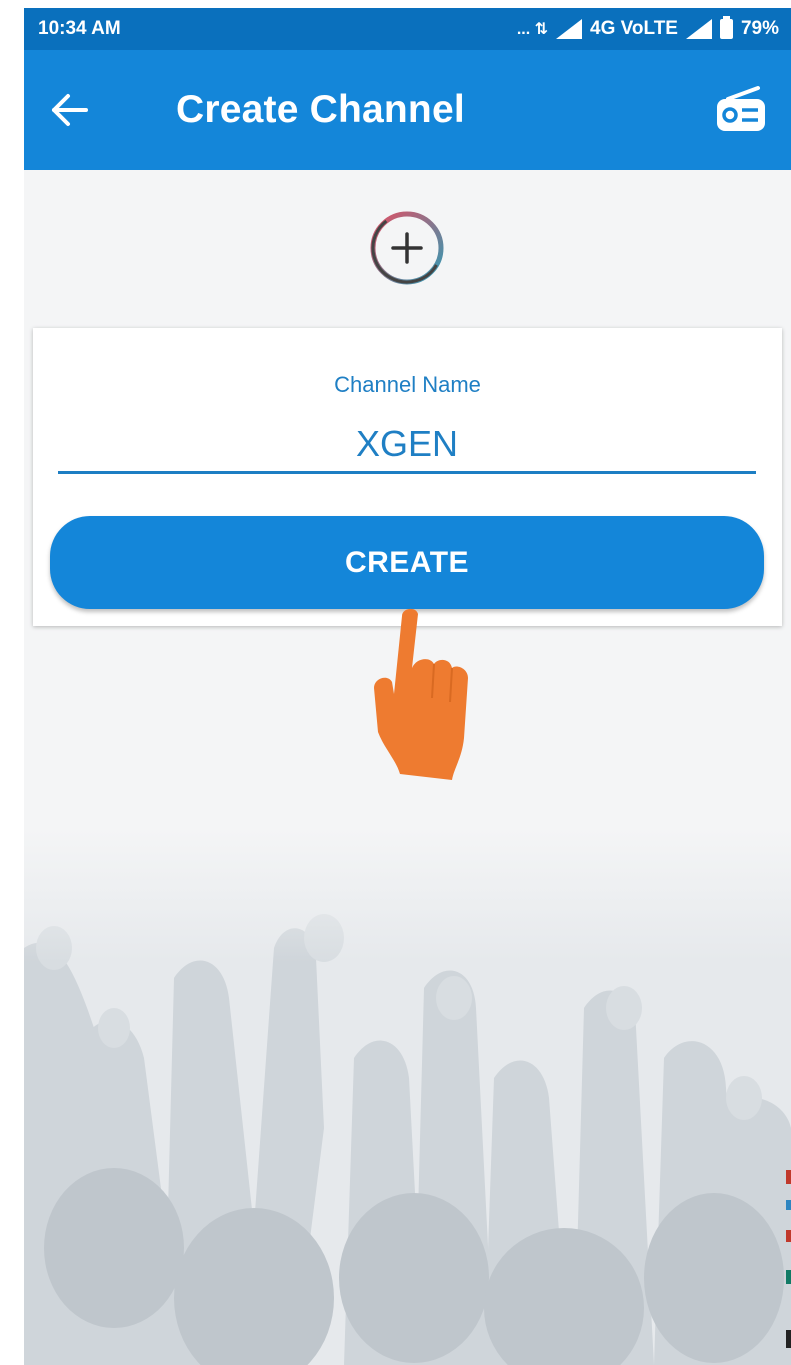 The height and width of the screenshot is (1365, 791). What do you see at coordinates (407, 562) in the screenshot?
I see `create-button: CREATE` at bounding box center [407, 562].